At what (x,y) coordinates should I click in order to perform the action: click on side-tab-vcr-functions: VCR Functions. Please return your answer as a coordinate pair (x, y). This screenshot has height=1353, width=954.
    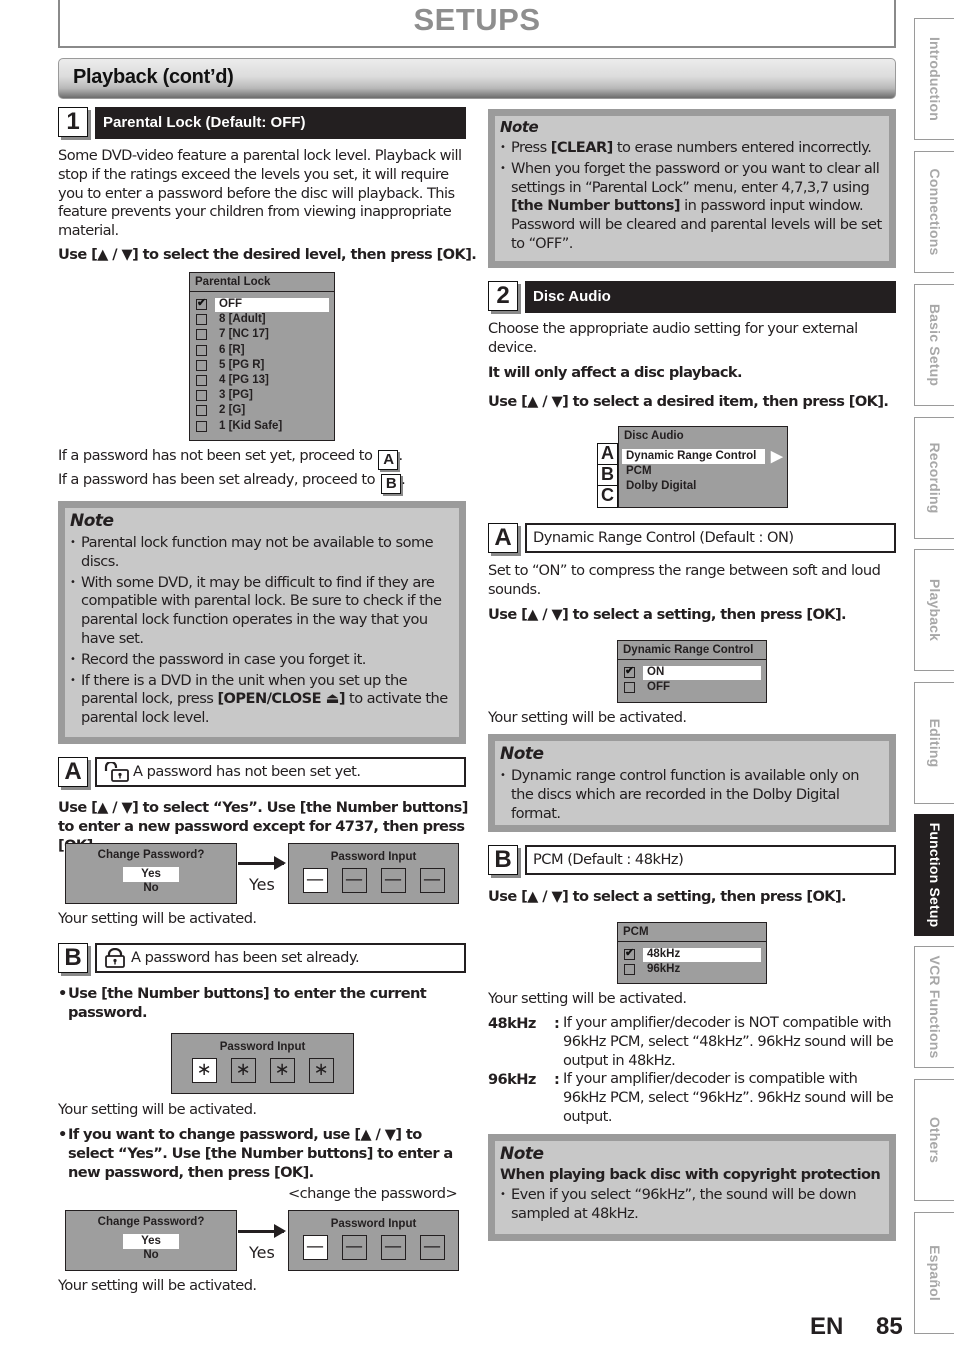
    Looking at the image, I should click on (934, 1007).